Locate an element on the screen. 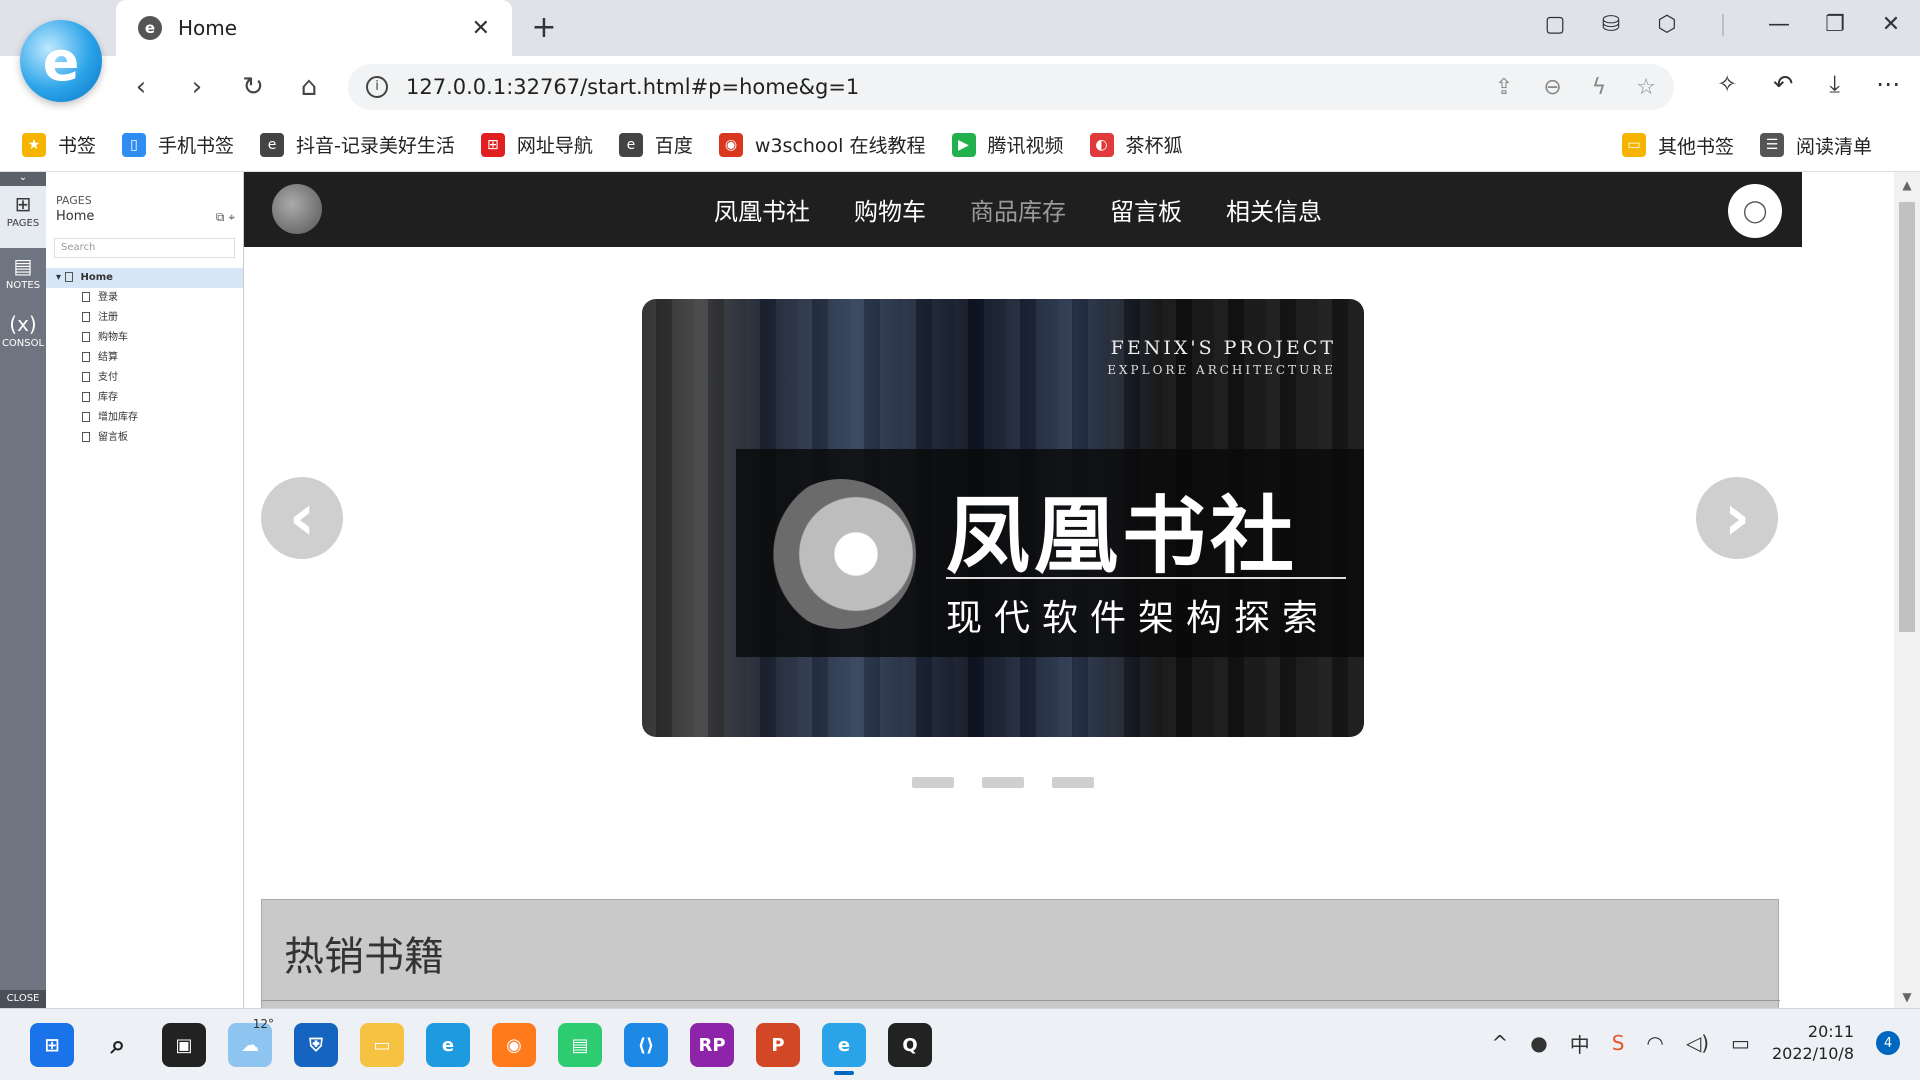 Image resolution: width=1920 pixels, height=1080 pixels. tree-node: 登录 is located at coordinates (144, 298).